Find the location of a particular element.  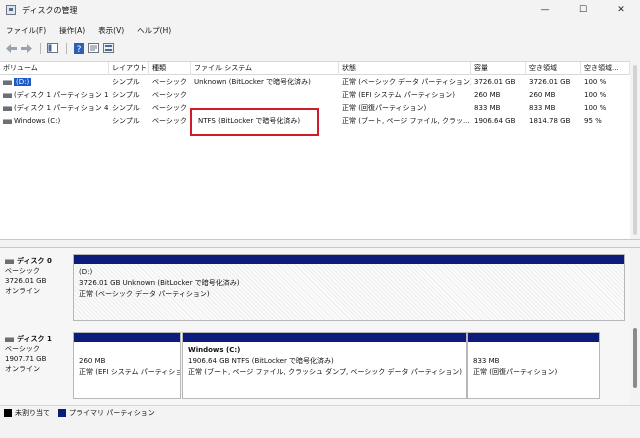

volume-name-cell: Windows (C:) is located at coordinates (54, 121).